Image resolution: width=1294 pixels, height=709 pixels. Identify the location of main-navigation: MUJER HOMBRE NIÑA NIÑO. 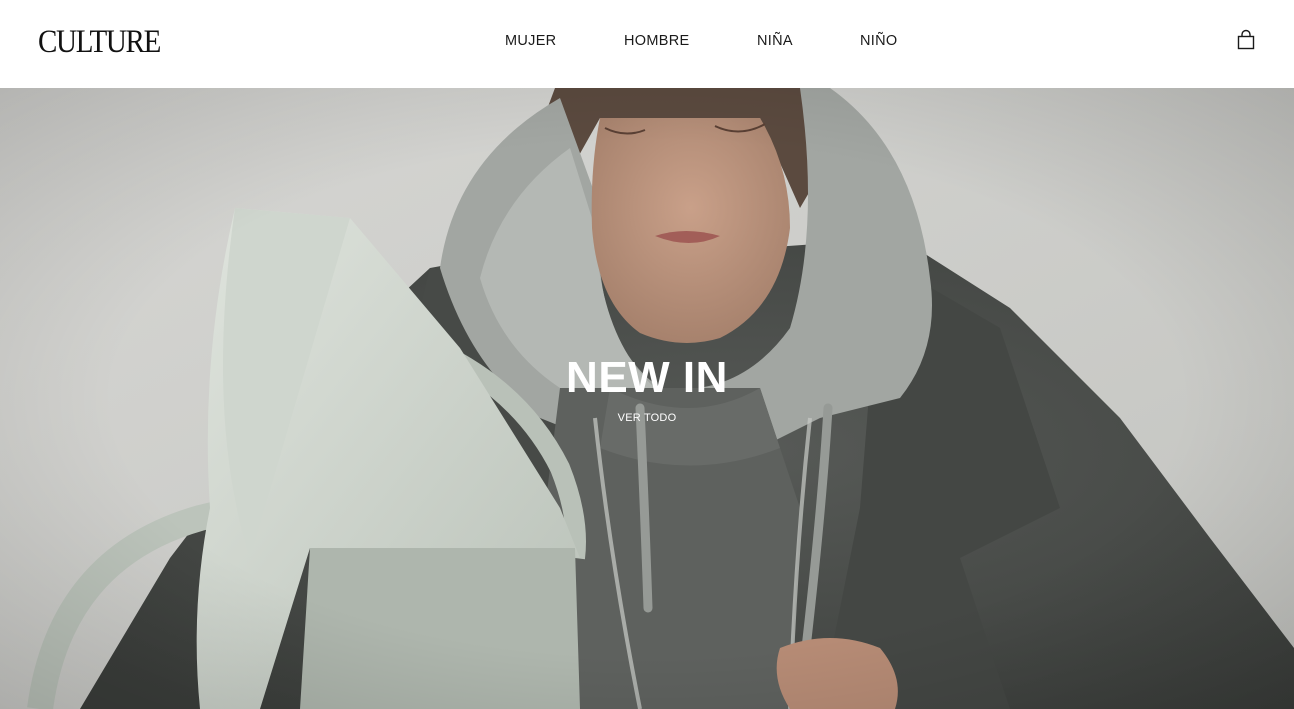
(647, 44).